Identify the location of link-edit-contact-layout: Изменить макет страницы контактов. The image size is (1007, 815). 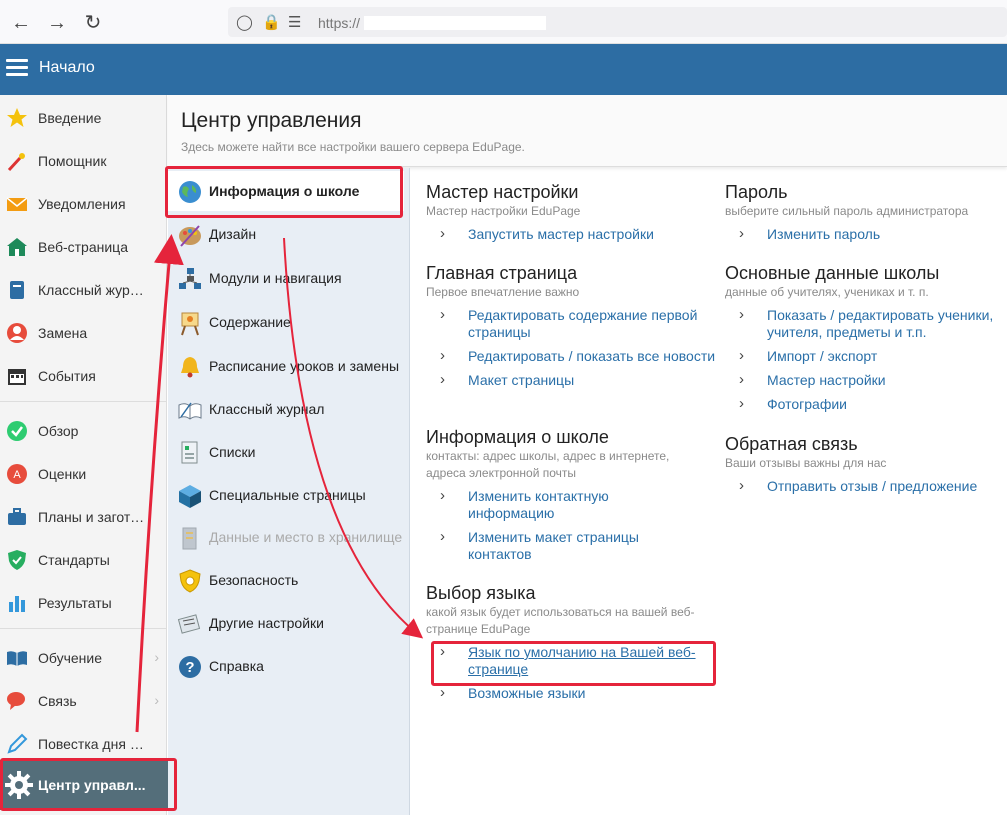
(560, 545).